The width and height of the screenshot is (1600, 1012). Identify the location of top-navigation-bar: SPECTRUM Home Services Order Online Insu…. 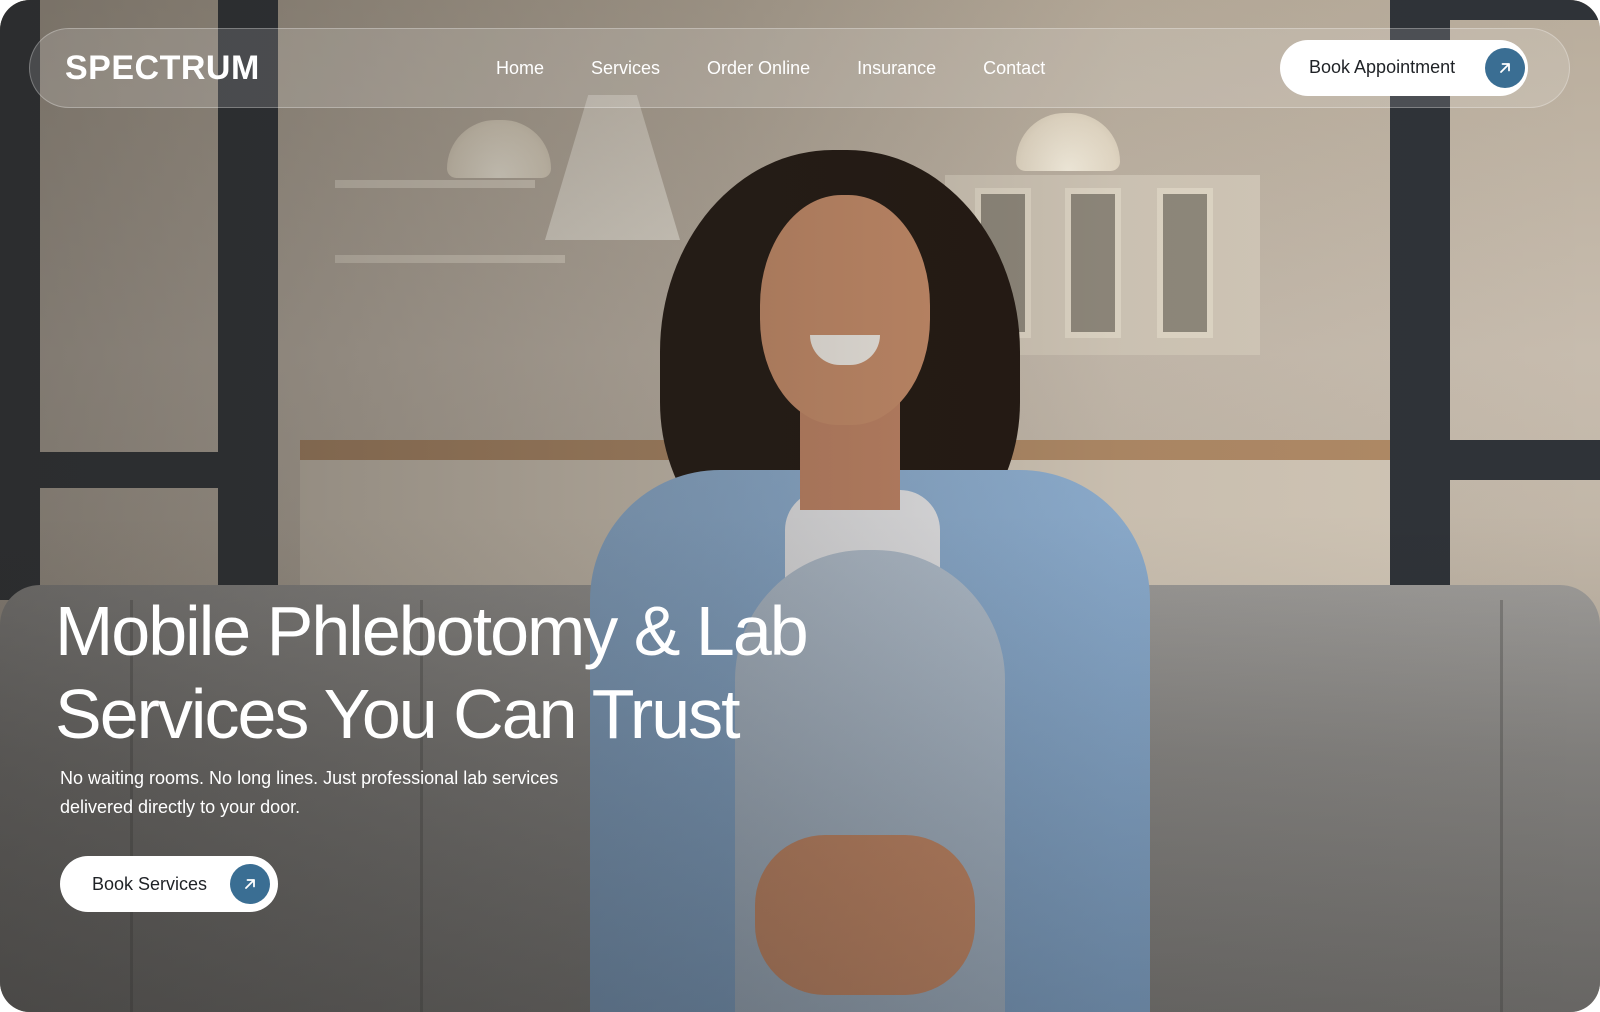
(799, 68).